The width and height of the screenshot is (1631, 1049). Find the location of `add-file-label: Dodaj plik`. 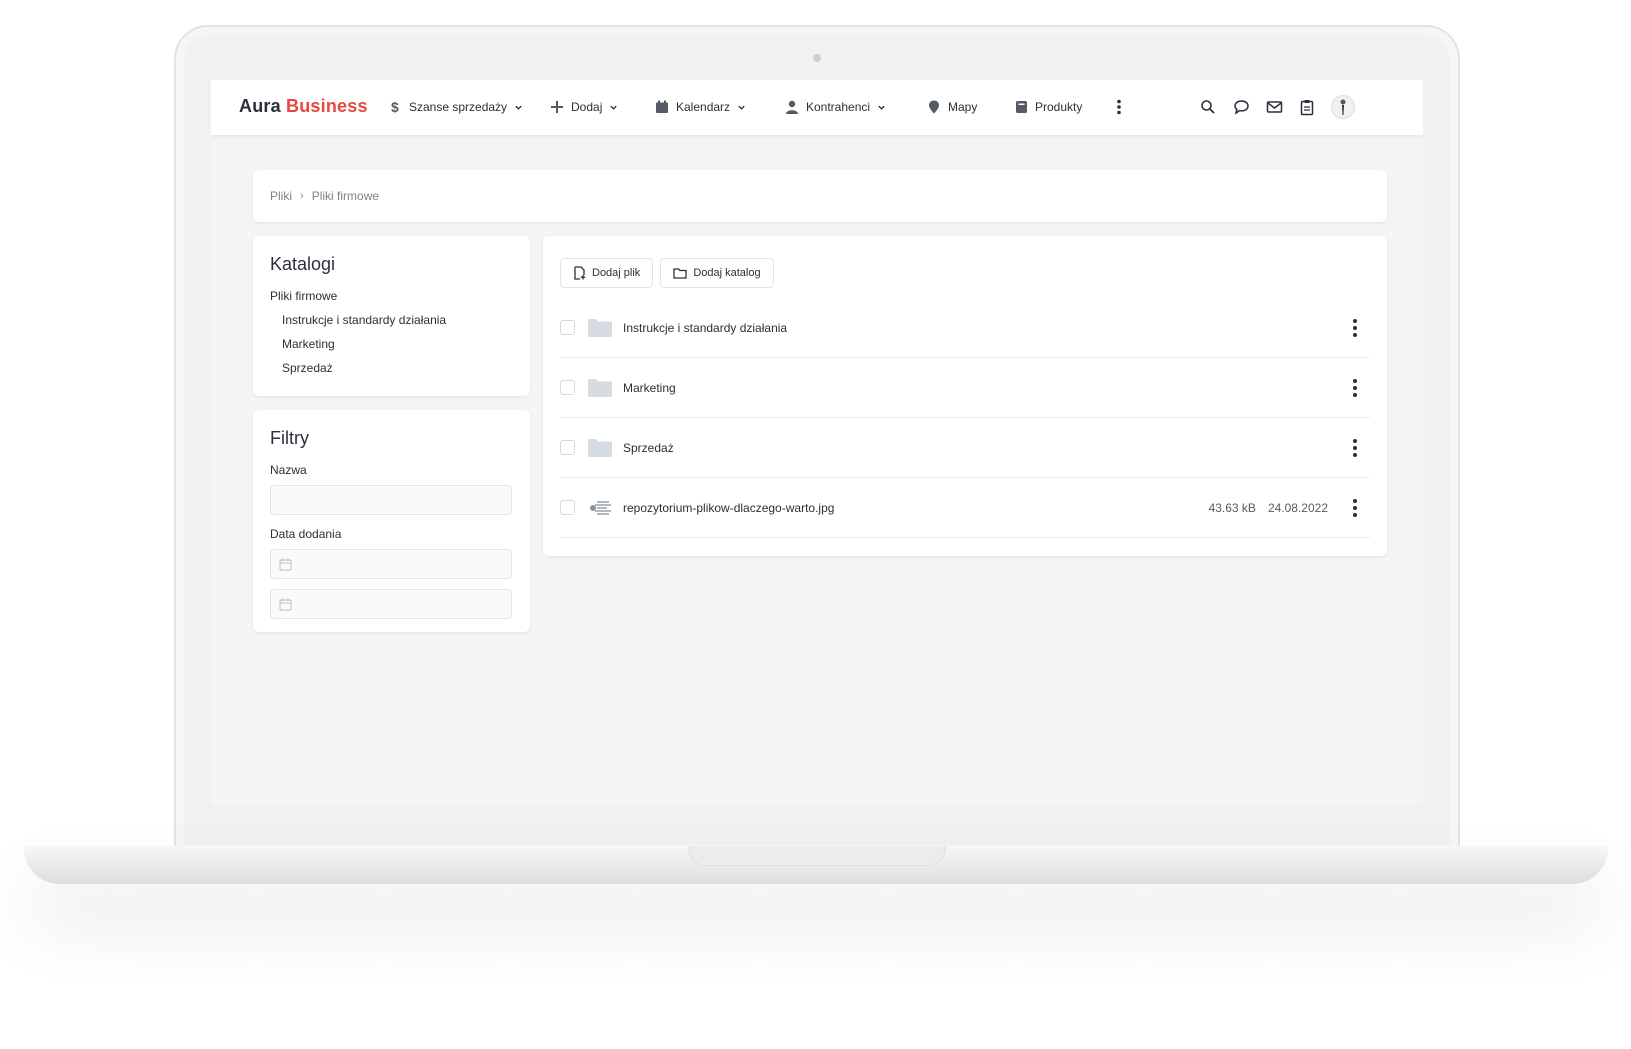

add-file-label: Dodaj plik is located at coordinates (616, 273).